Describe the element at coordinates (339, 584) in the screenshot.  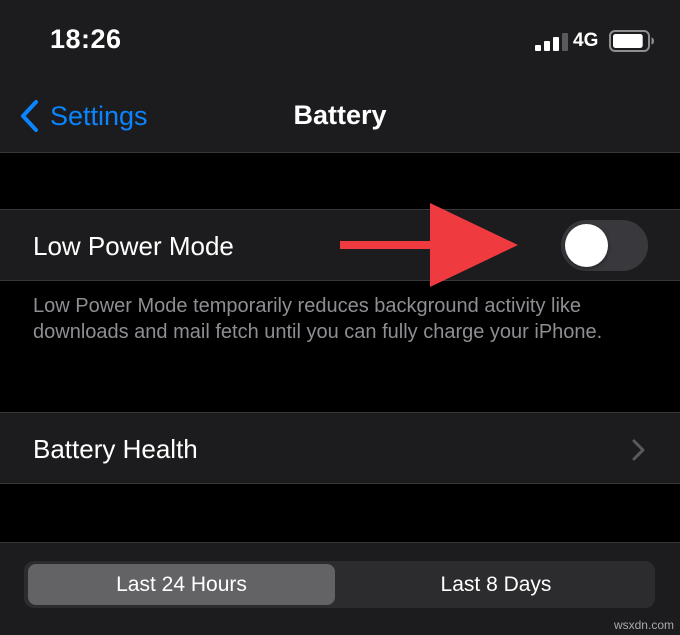
I see `usage-period-segmented-control: Last 24 Hours Last 8 Days` at that location.